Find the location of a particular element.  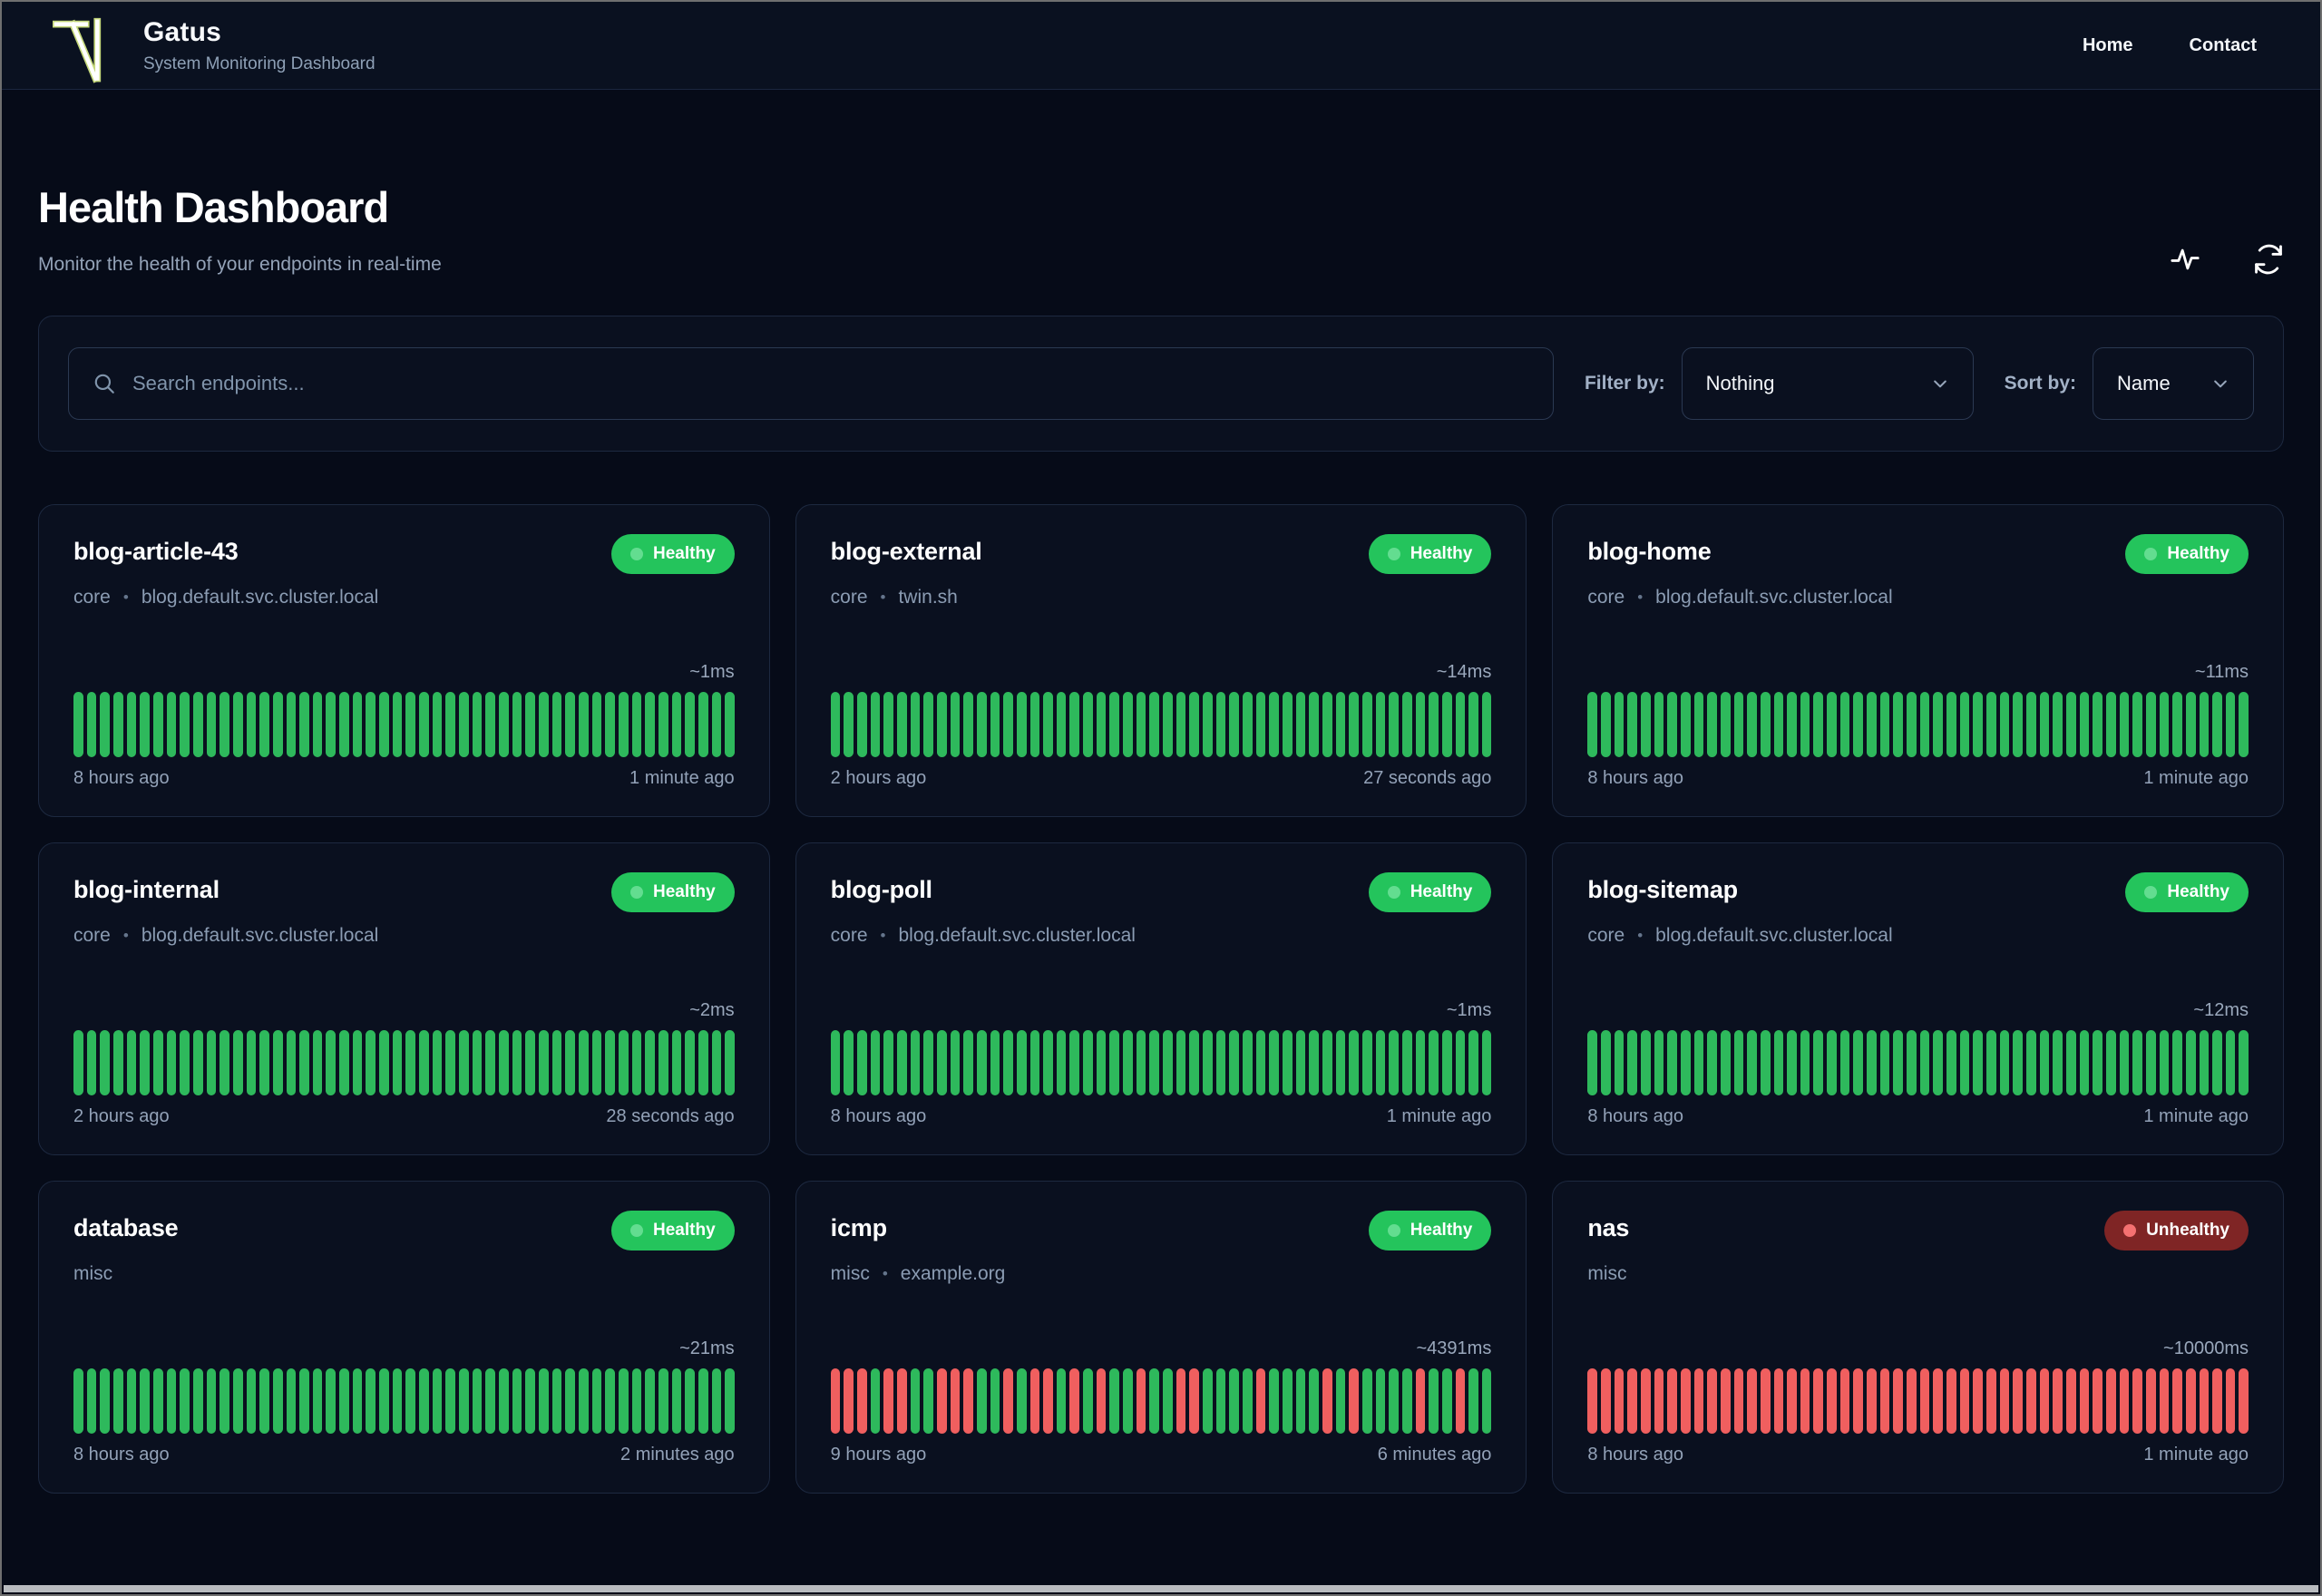

oldest-timestamp: 8 hours ago is located at coordinates (121, 1455).